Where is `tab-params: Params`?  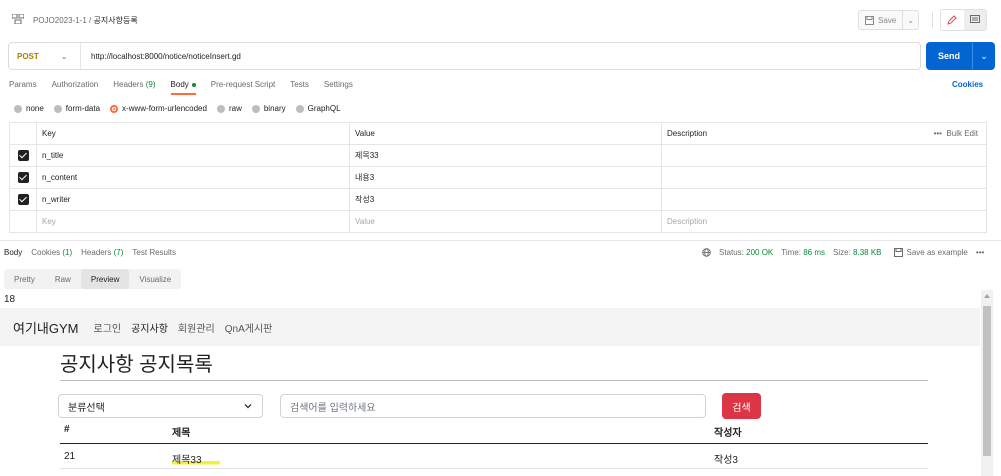 tab-params: Params is located at coordinates (23, 87).